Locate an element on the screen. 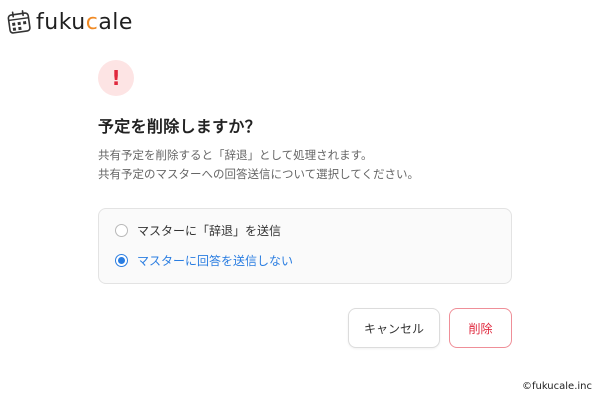 This screenshot has height=400, width=600. app-logo: fukucale is located at coordinates (69, 22).